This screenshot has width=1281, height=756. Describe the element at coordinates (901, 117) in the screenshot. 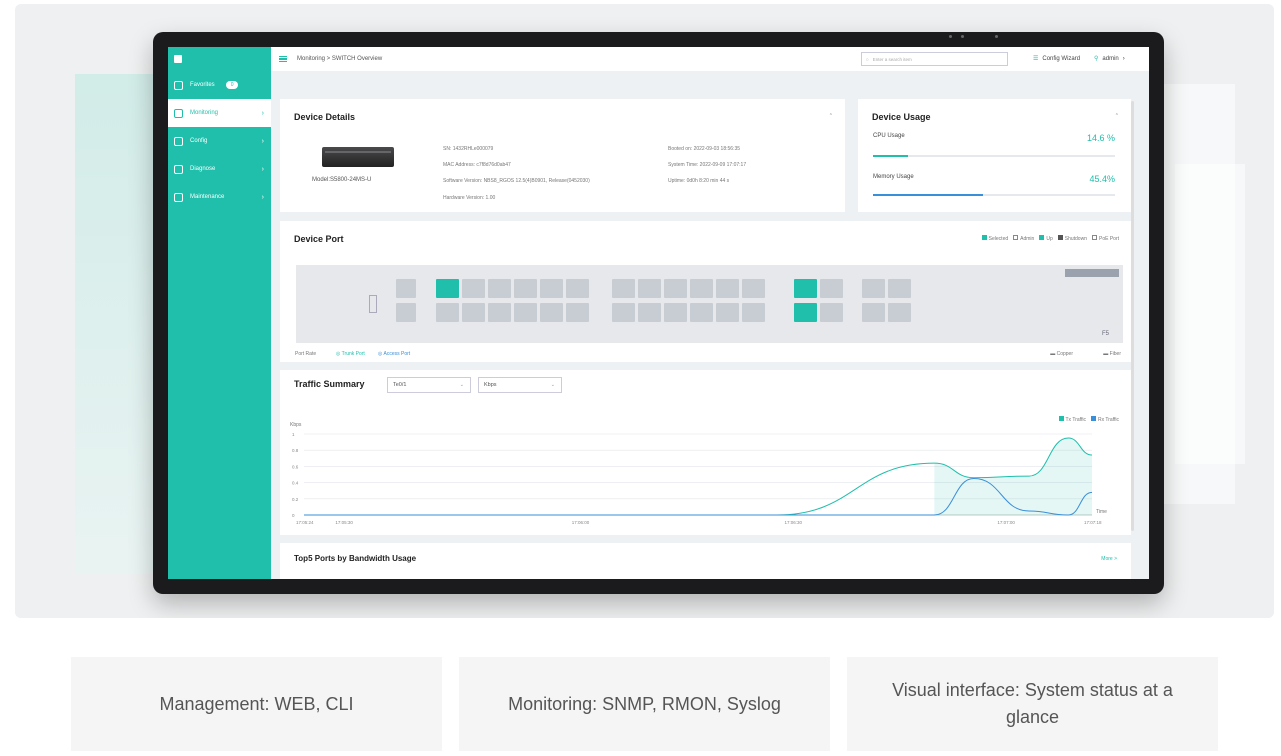

I see `card-title: Device Usage` at that location.